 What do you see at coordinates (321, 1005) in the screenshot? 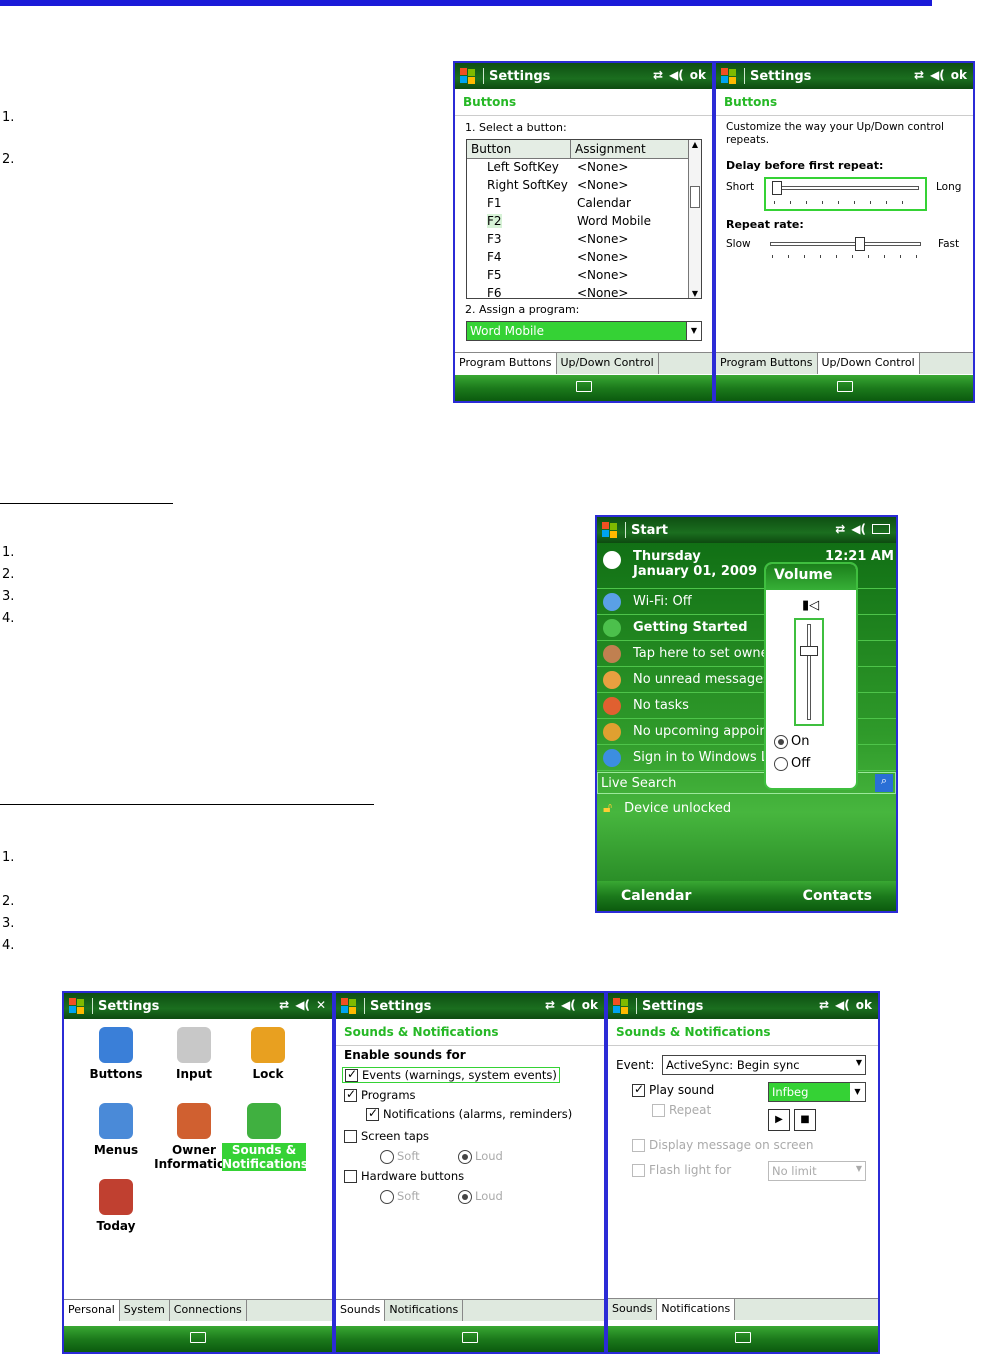
I see `close-icon: ✕` at bounding box center [321, 1005].